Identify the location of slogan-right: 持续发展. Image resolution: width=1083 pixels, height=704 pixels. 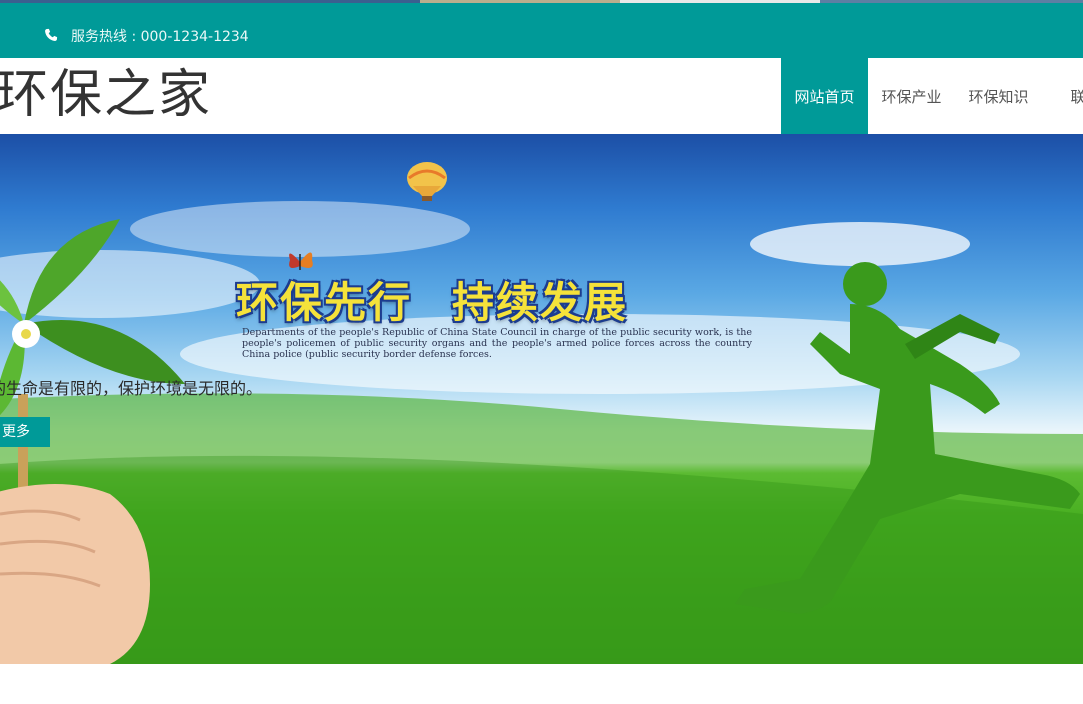
(540, 302).